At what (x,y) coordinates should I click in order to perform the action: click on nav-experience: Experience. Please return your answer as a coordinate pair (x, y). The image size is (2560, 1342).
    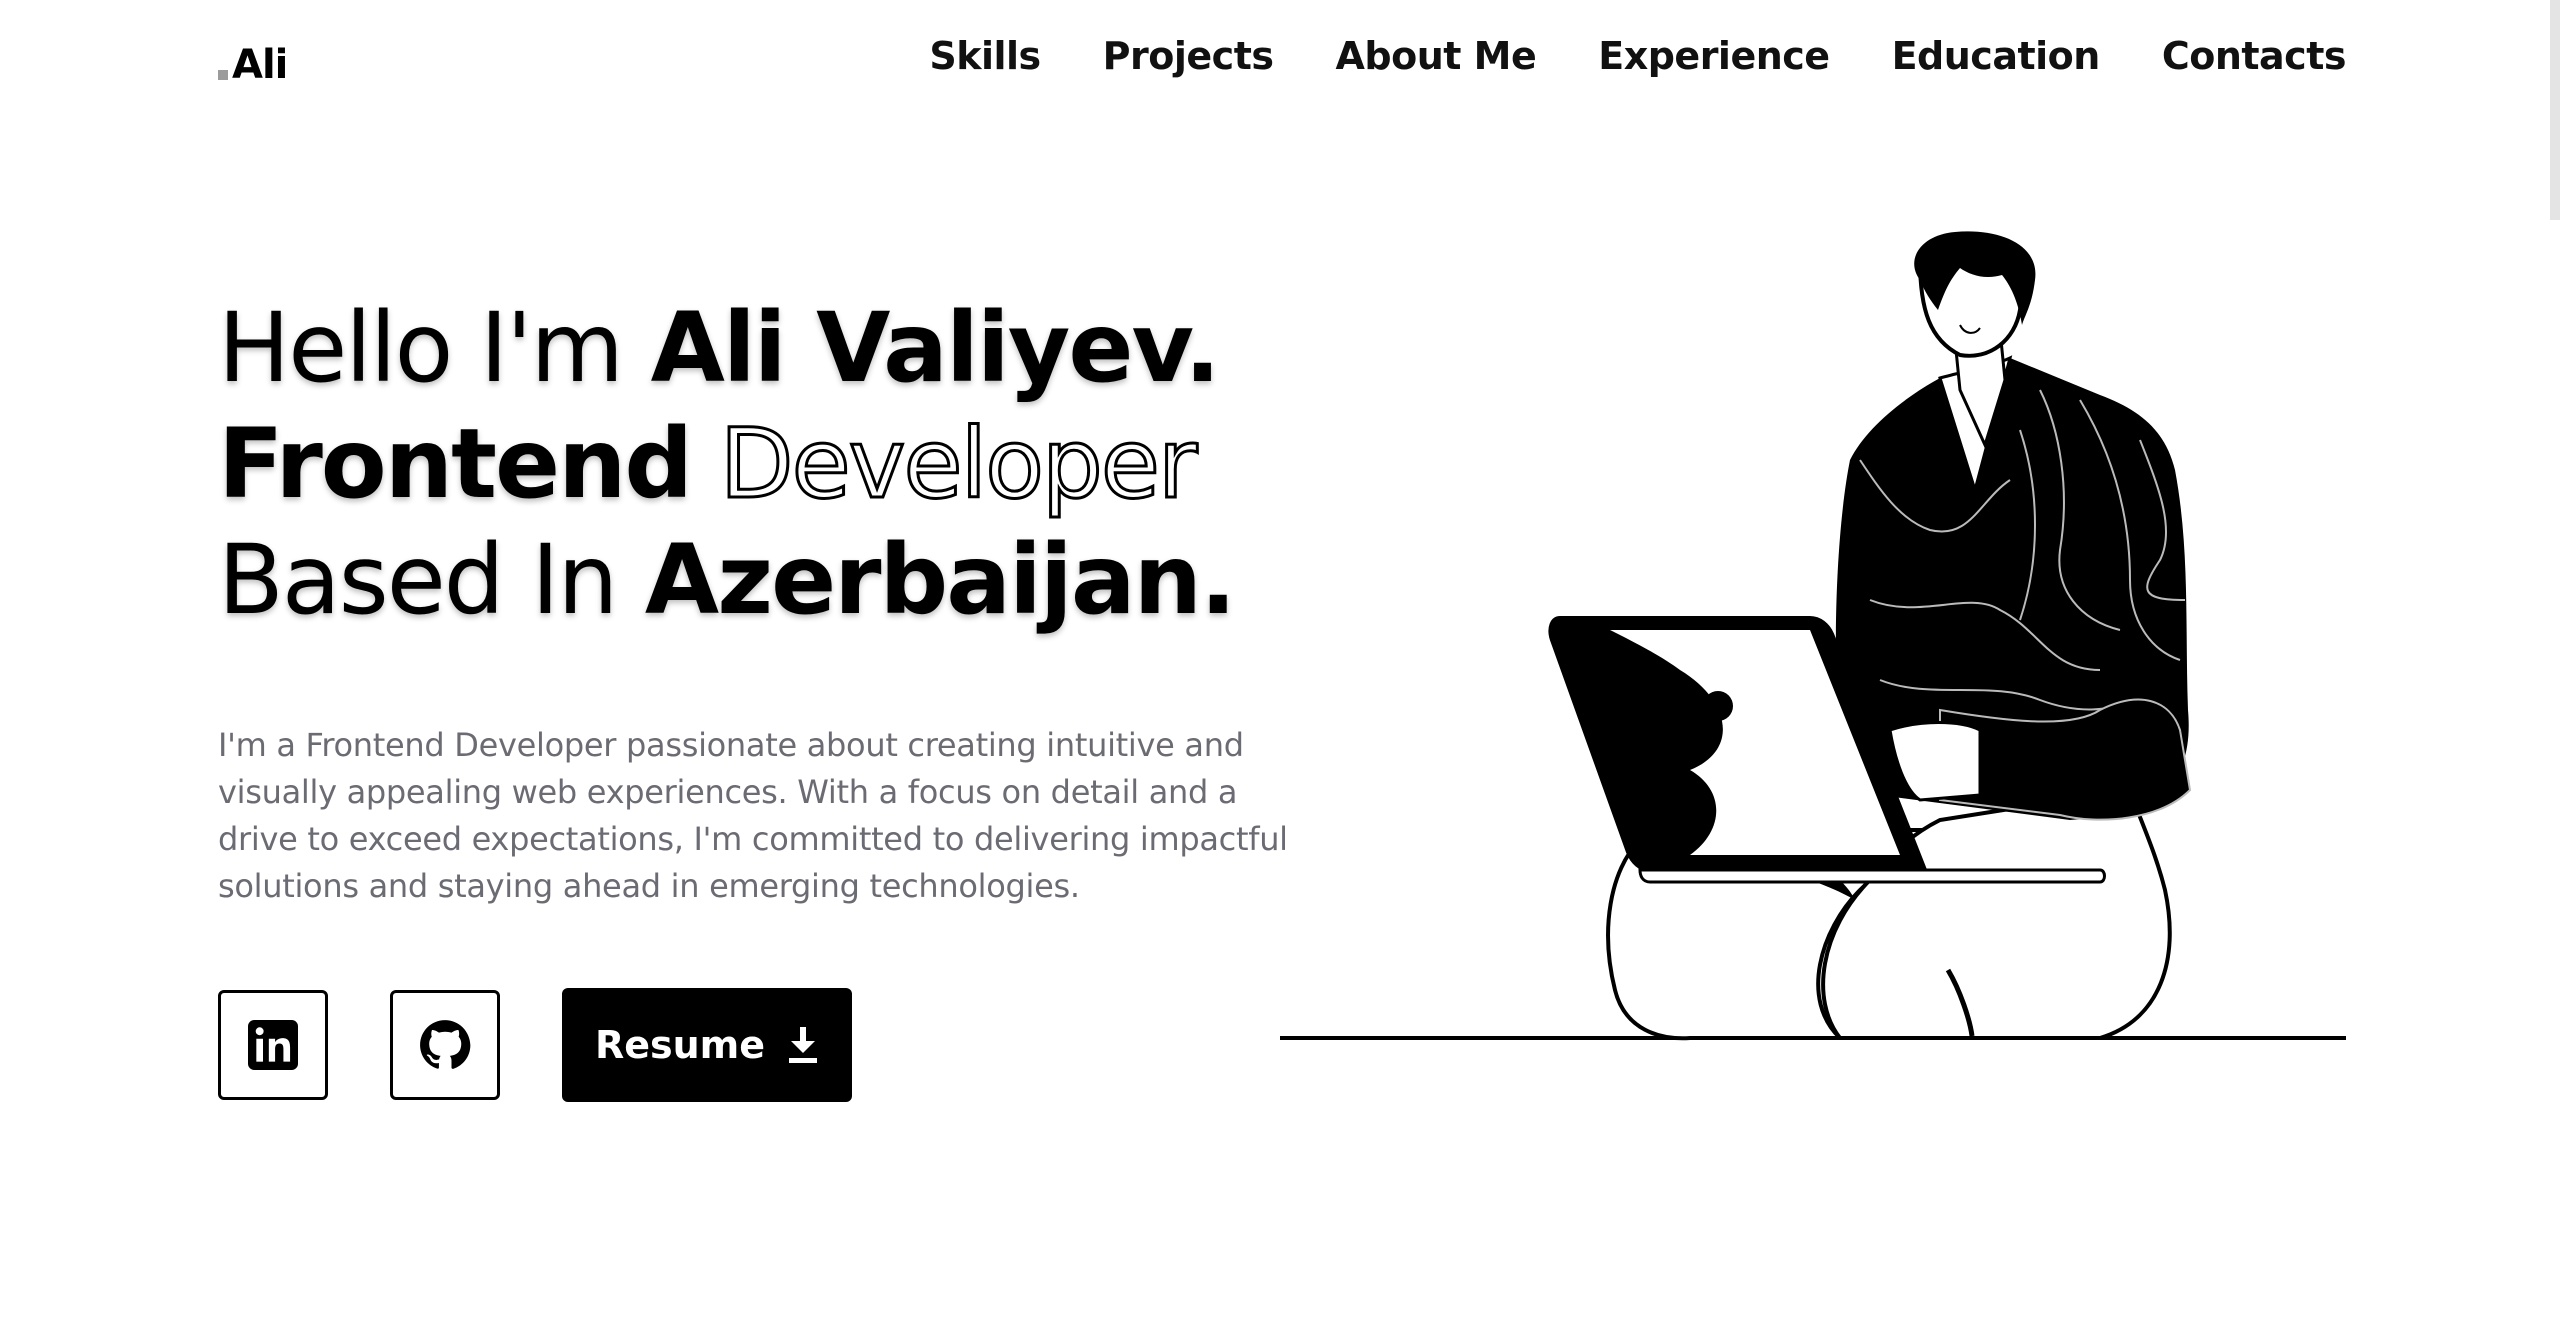
    Looking at the image, I should click on (1714, 56).